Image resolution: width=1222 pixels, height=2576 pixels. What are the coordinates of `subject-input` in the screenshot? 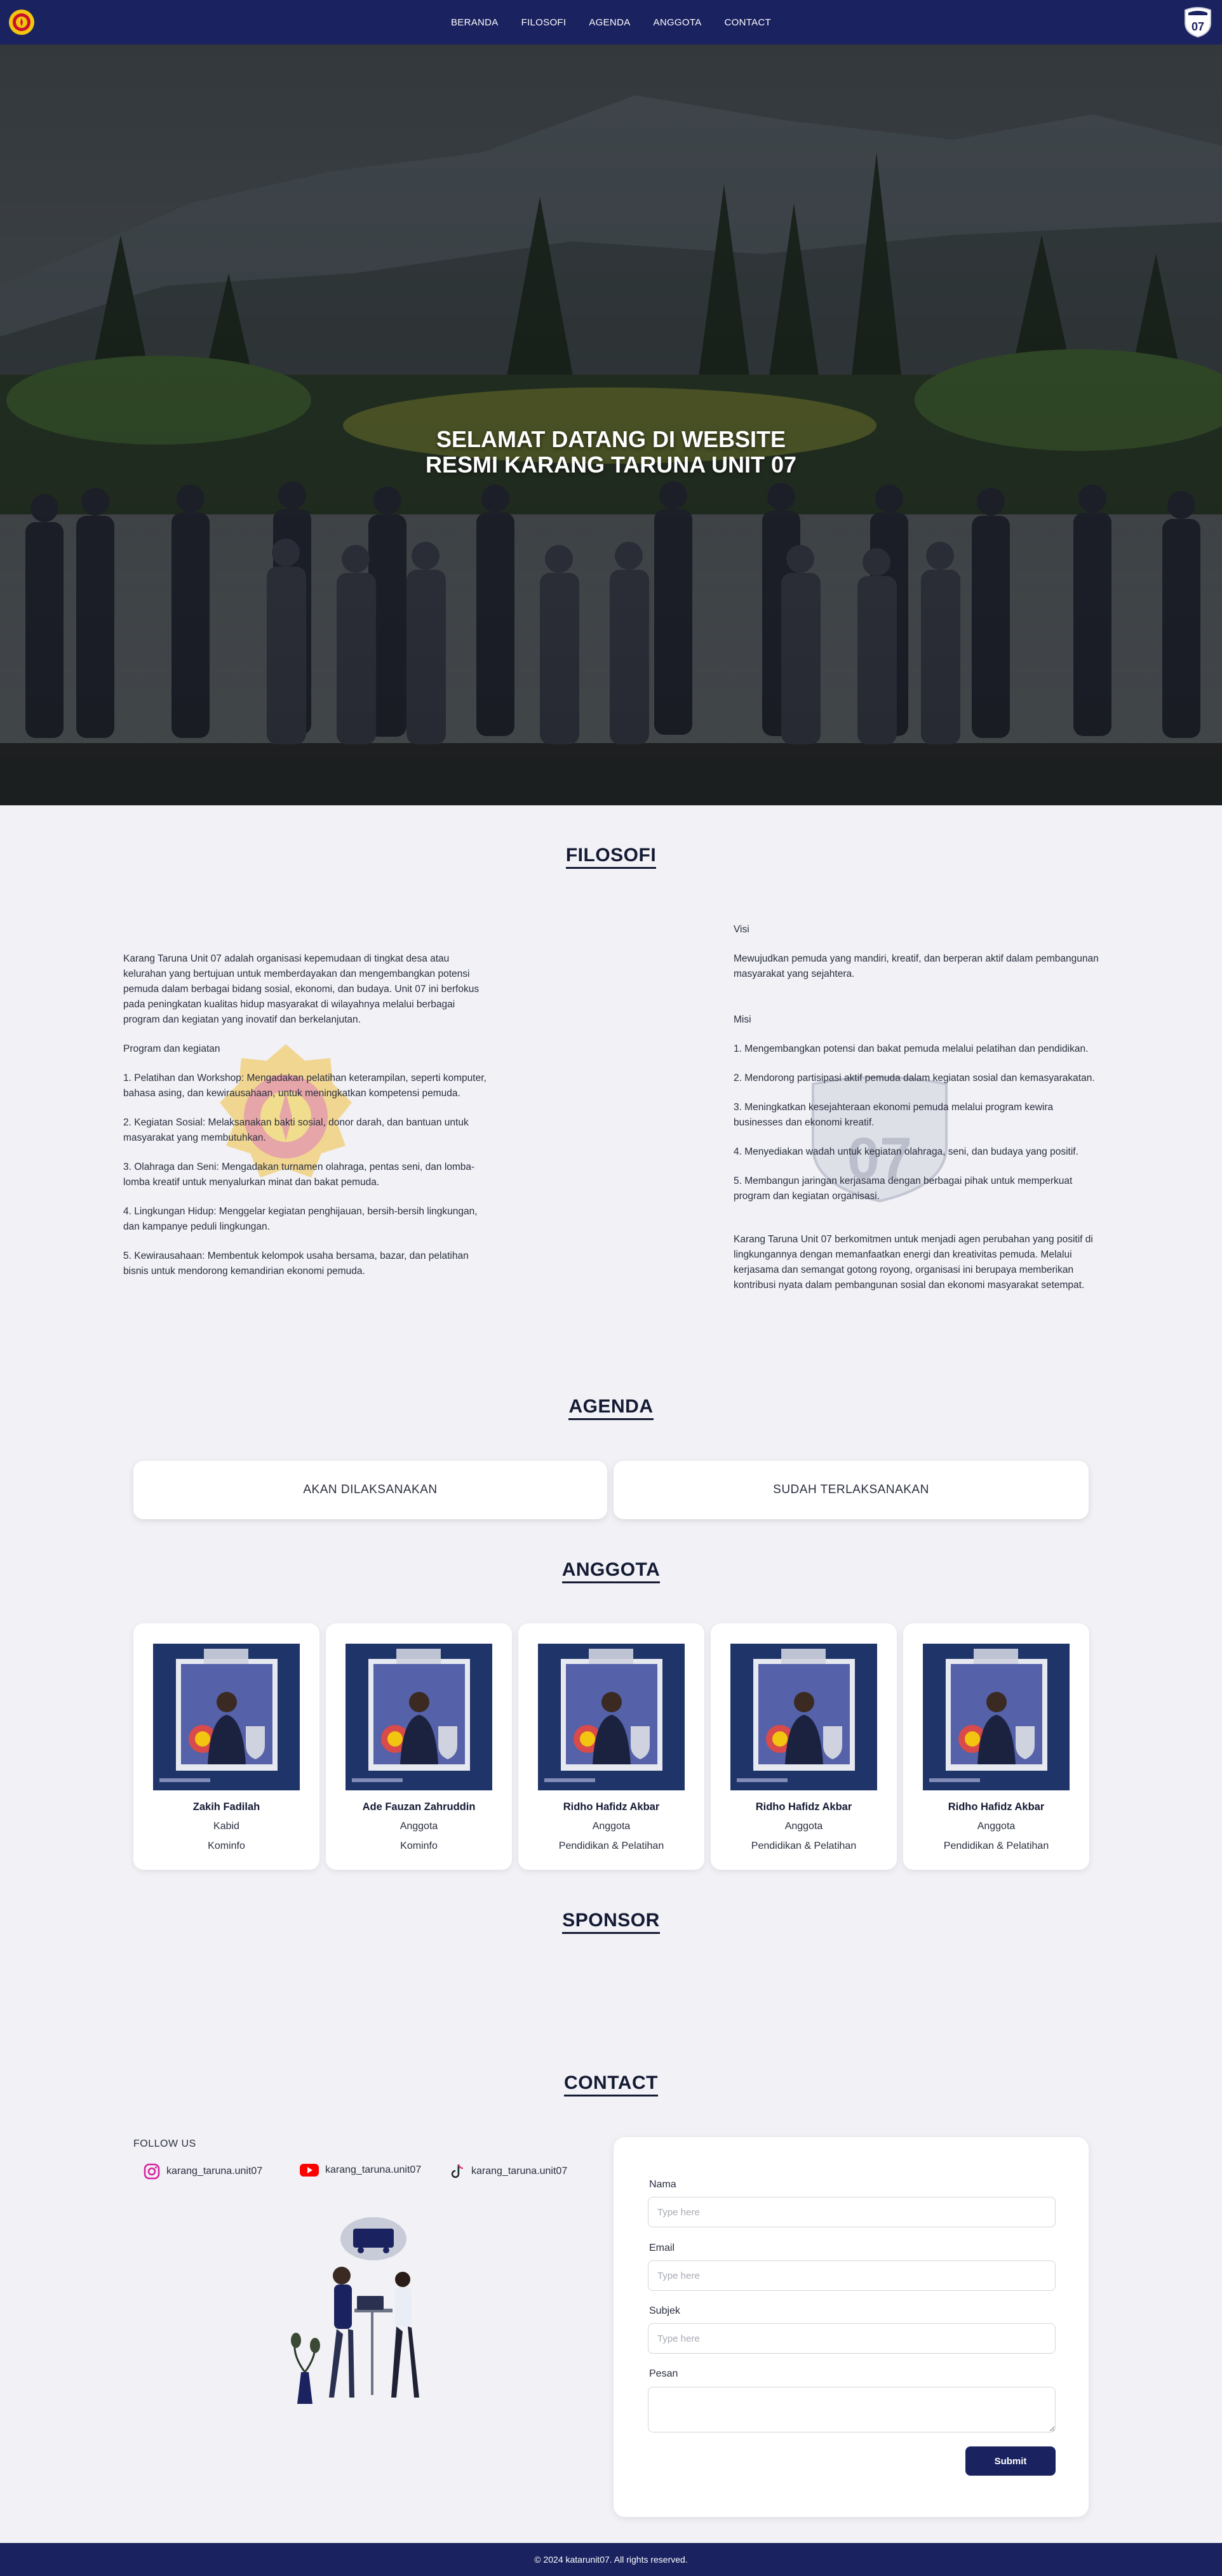 It's located at (852, 2338).